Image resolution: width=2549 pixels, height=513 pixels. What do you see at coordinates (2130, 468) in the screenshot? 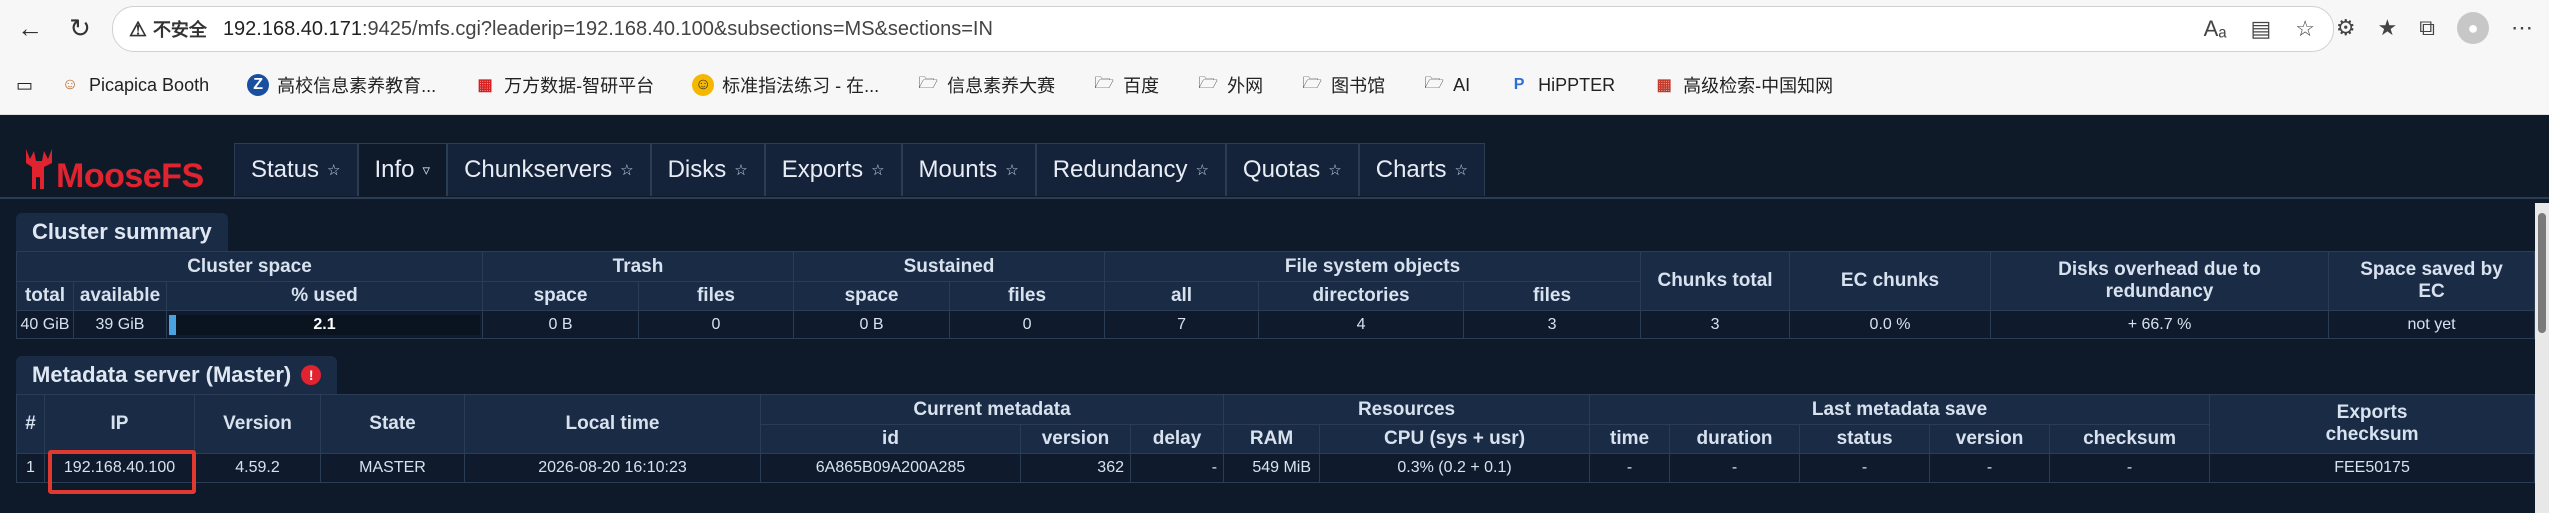
I see `cell-checksum: -` at bounding box center [2130, 468].